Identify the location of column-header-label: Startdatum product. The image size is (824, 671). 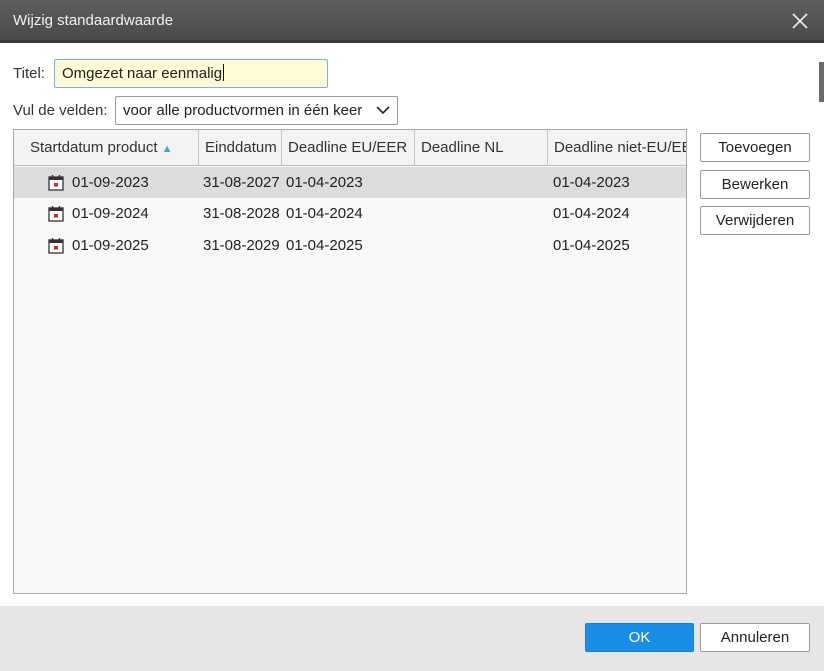
(94, 147).